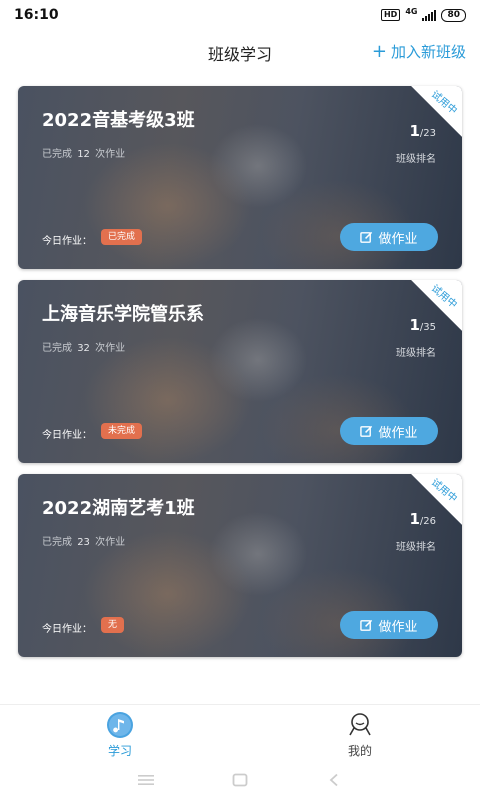  I want to click on progress-count: 32, so click(83, 348).